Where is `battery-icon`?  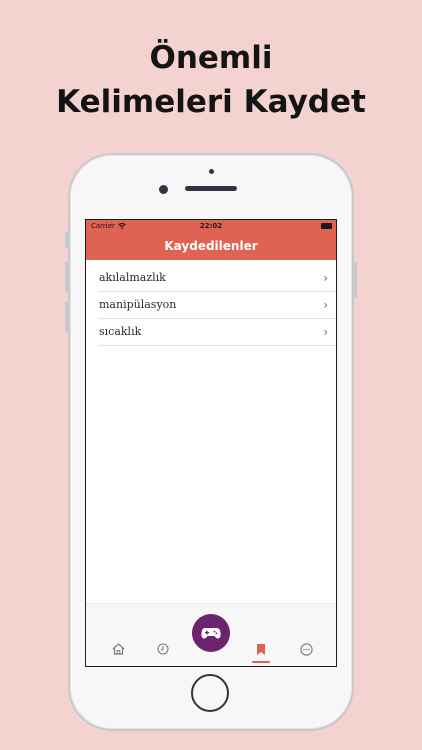
battery-icon is located at coordinates (326, 226).